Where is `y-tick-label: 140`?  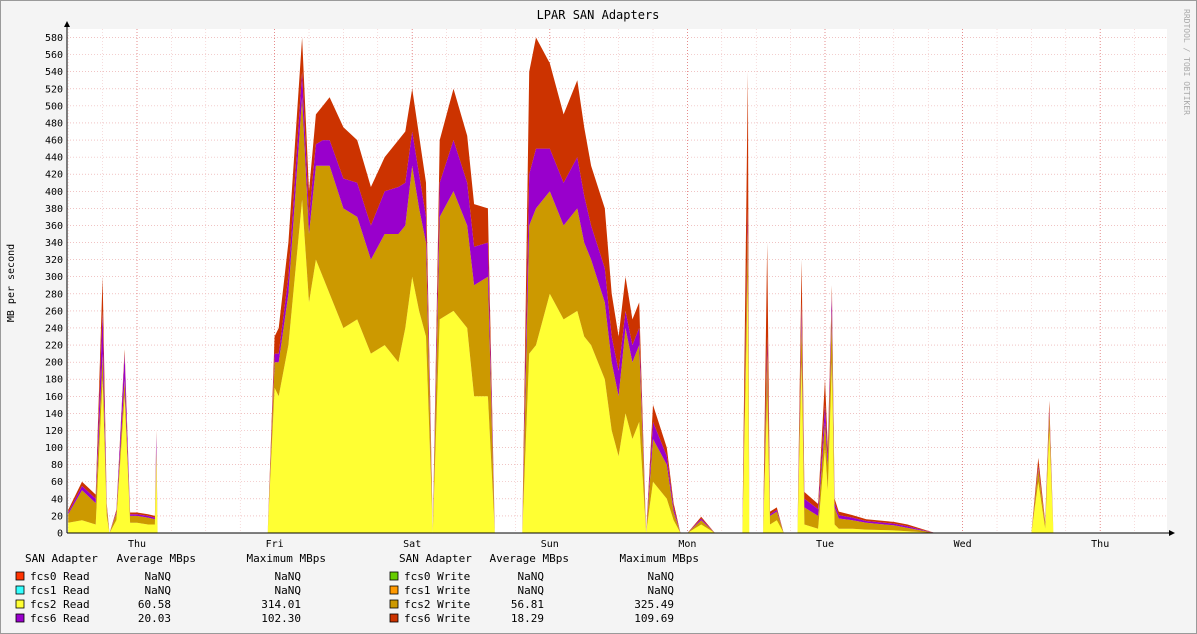 y-tick-label: 140 is located at coordinates (54, 414).